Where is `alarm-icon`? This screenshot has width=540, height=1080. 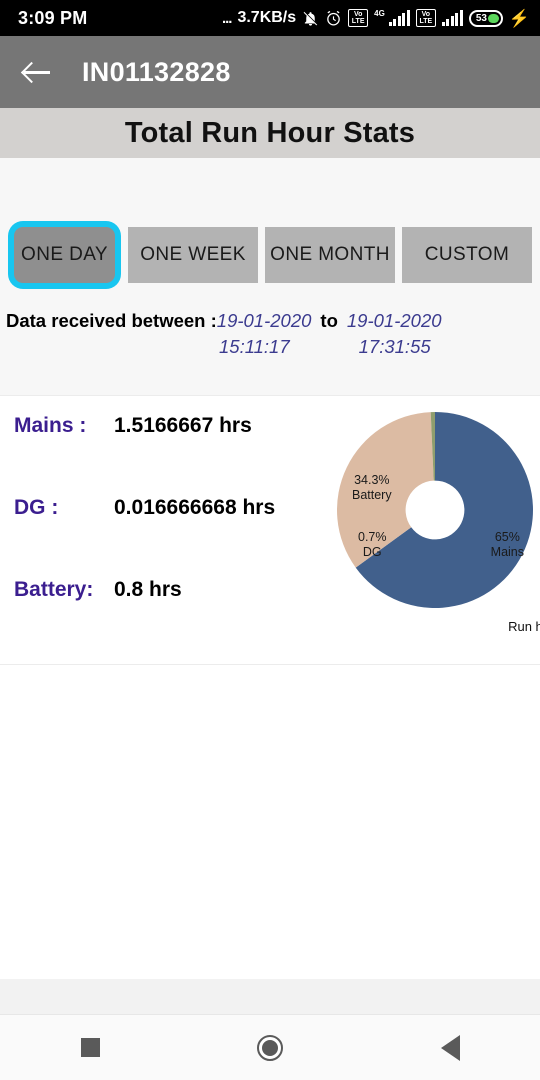
alarm-icon is located at coordinates (333, 18).